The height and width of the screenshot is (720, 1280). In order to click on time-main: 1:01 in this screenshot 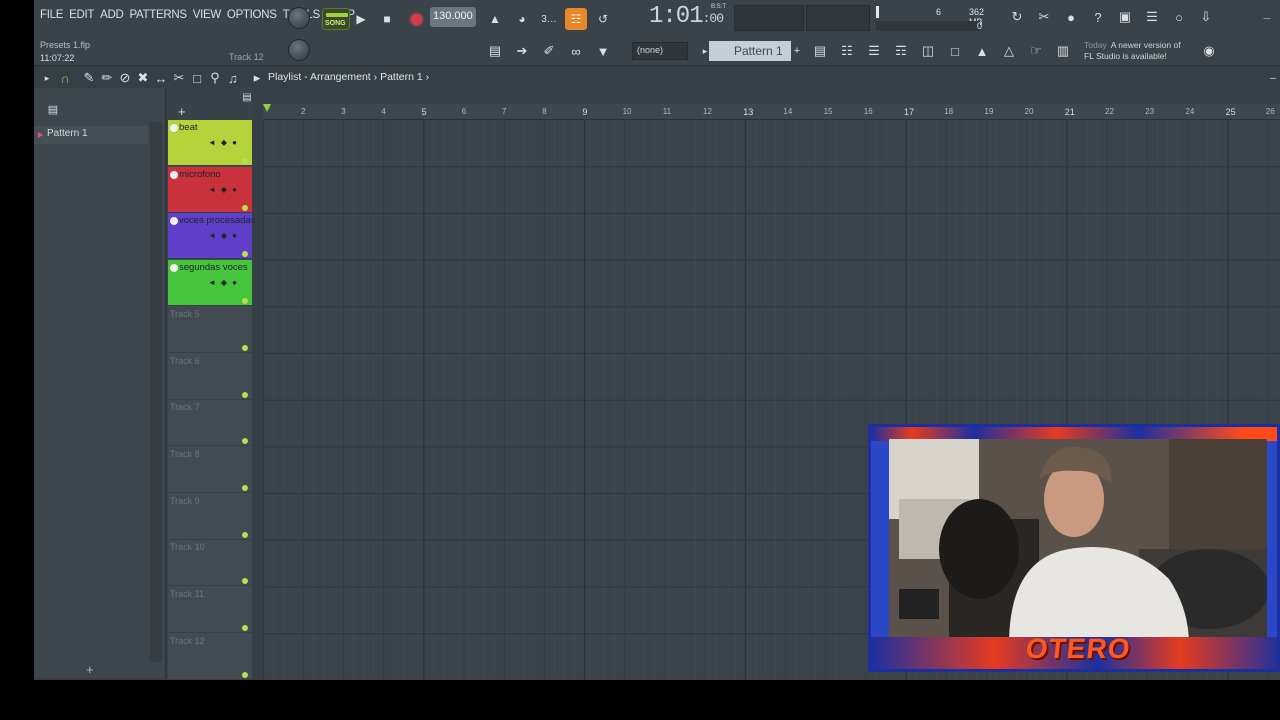, I will do `click(676, 16)`.